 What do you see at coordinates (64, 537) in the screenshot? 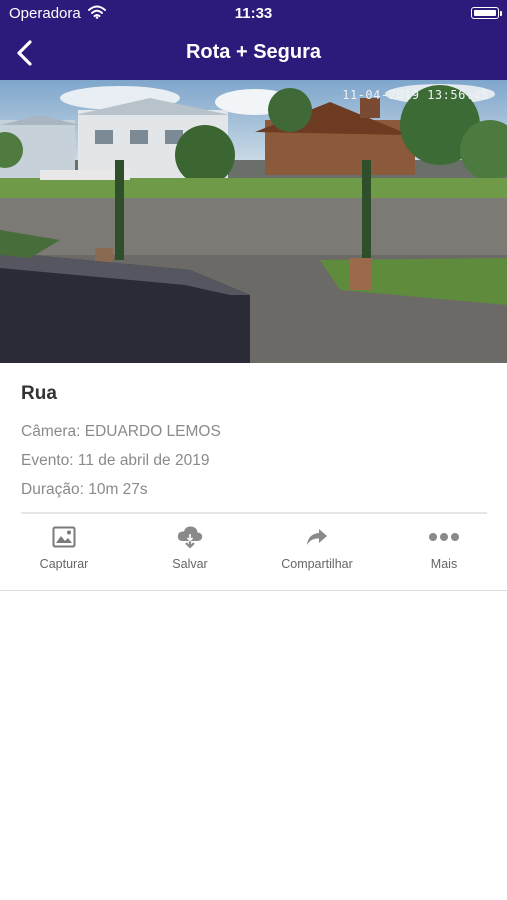
I see `image-icon` at bounding box center [64, 537].